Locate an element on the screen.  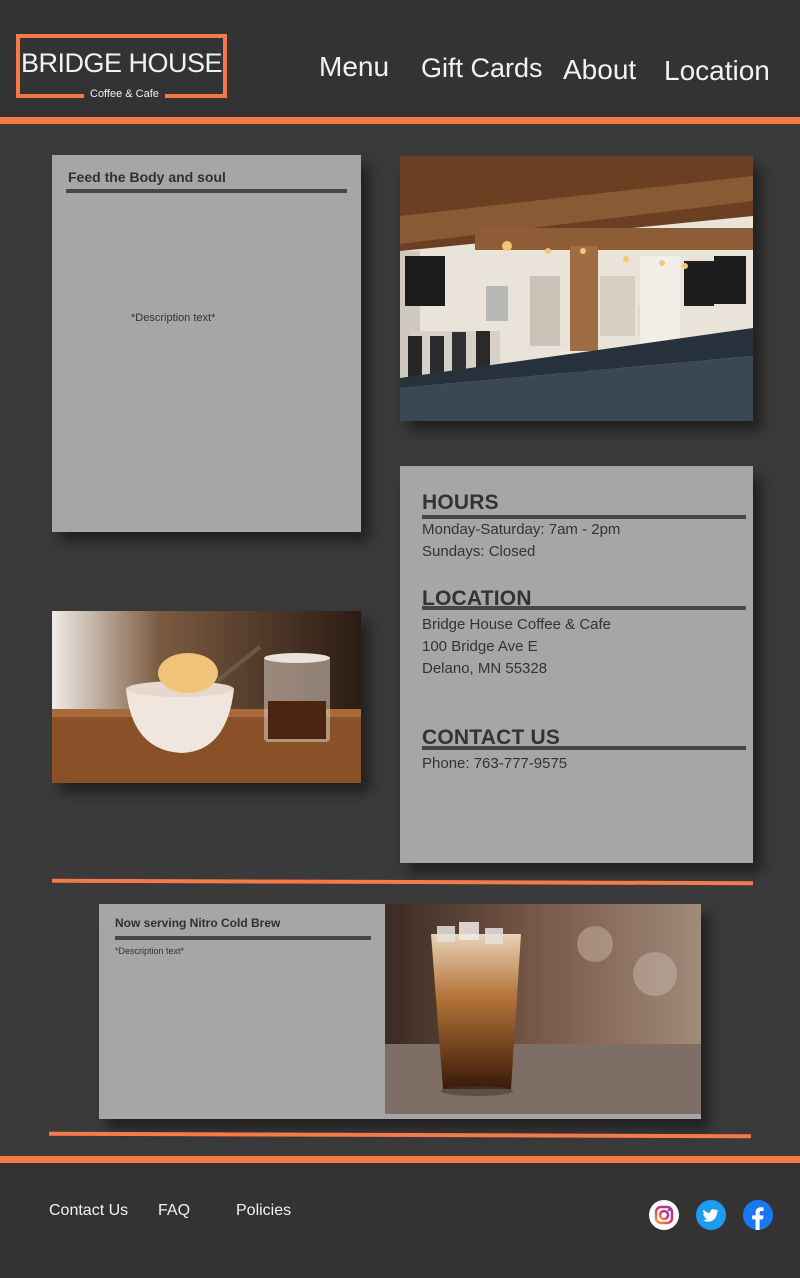
location-underline is located at coordinates (584, 608).